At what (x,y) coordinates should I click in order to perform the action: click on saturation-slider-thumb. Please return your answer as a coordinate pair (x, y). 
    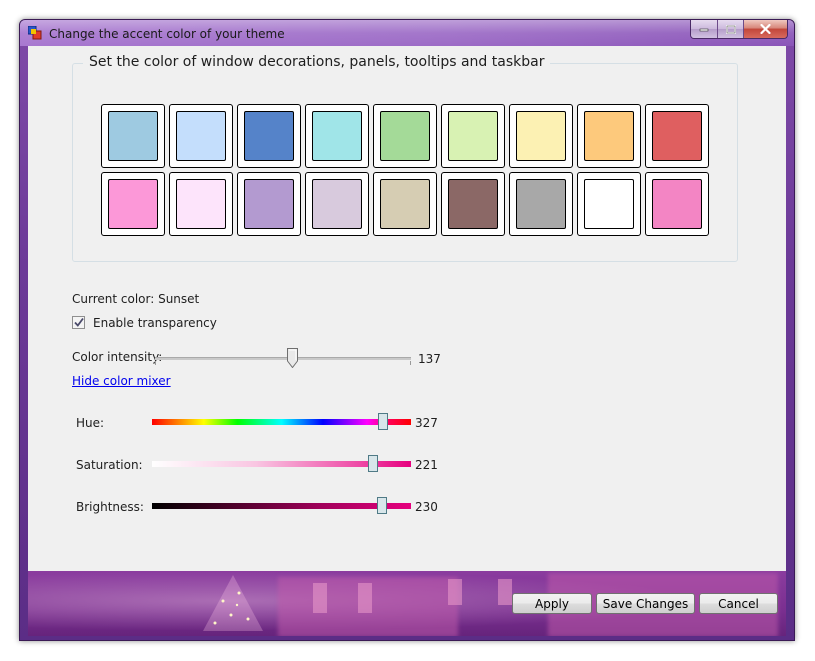
    Looking at the image, I should click on (373, 463).